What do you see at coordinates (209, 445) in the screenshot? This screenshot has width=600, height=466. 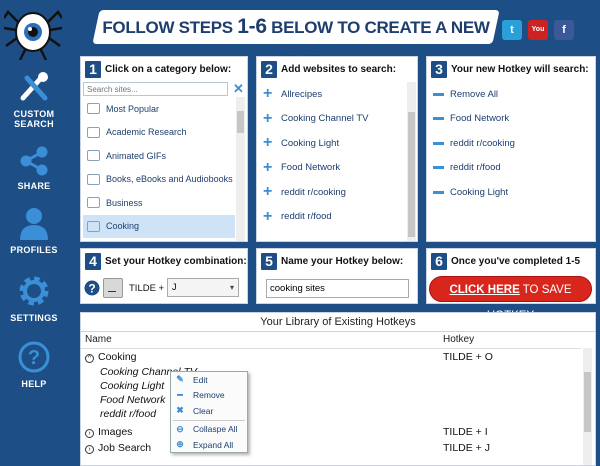 I see `context-expand-all: ⊕ Expand All` at bounding box center [209, 445].